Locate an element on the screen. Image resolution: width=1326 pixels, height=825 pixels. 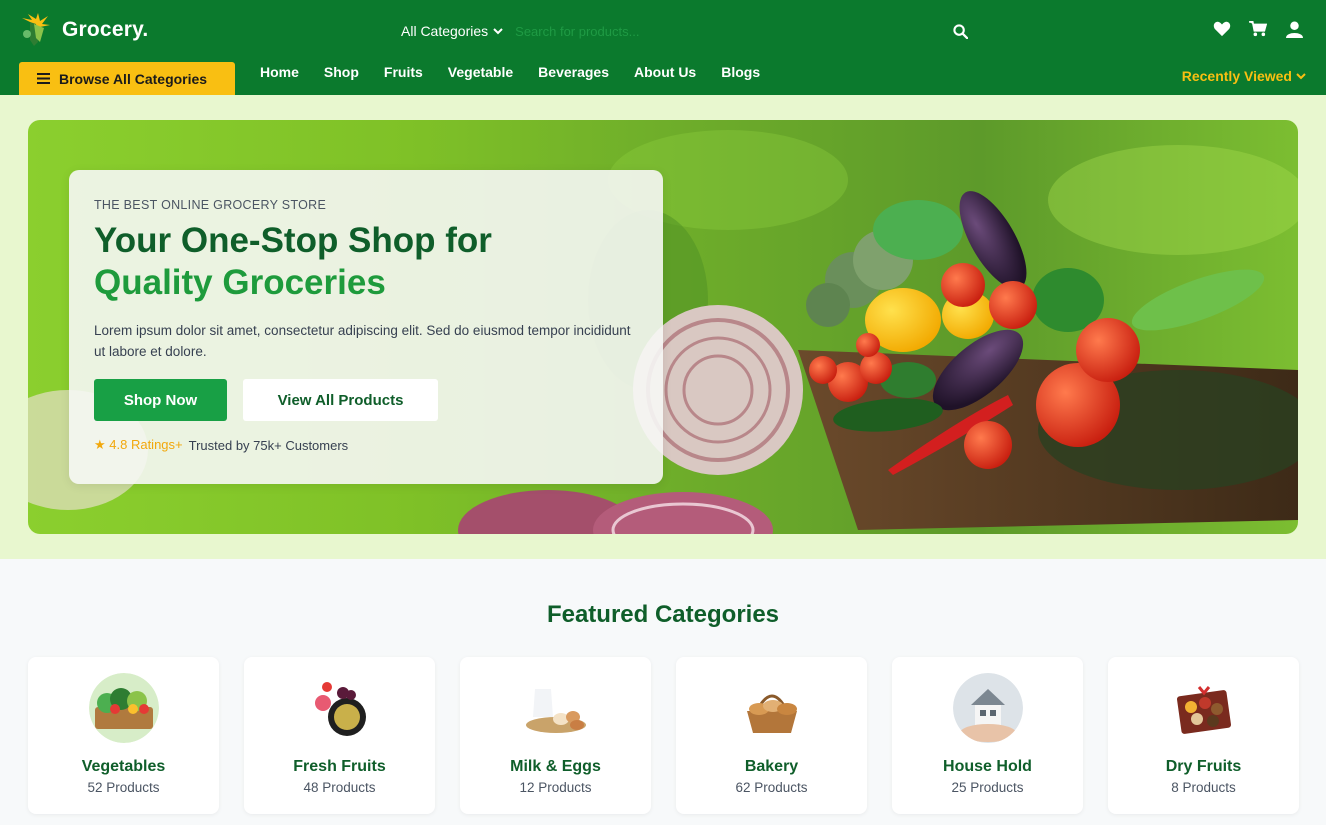
category-count: 8 Products is located at coordinates (1203, 787).